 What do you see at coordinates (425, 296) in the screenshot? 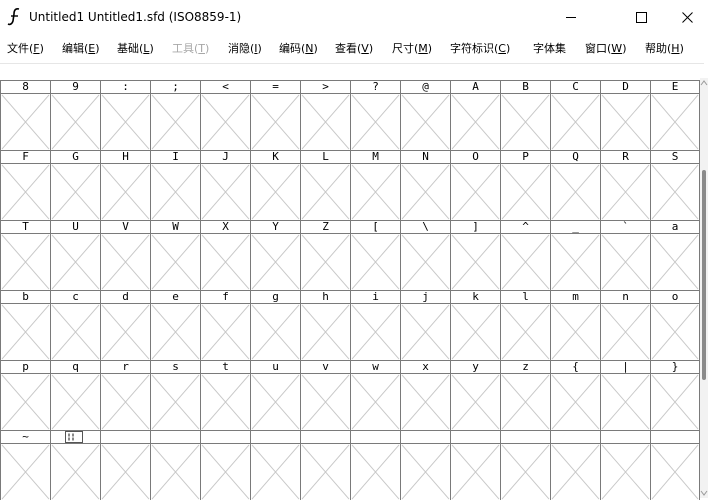
I see `glyph-label: j` at bounding box center [425, 296].